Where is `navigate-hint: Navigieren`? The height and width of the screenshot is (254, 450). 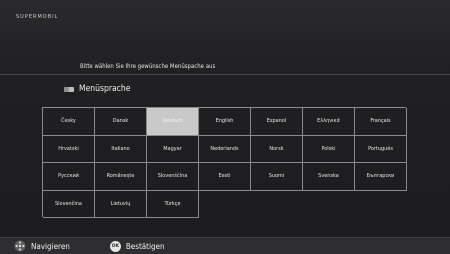 navigate-hint: Navigieren is located at coordinates (42, 246).